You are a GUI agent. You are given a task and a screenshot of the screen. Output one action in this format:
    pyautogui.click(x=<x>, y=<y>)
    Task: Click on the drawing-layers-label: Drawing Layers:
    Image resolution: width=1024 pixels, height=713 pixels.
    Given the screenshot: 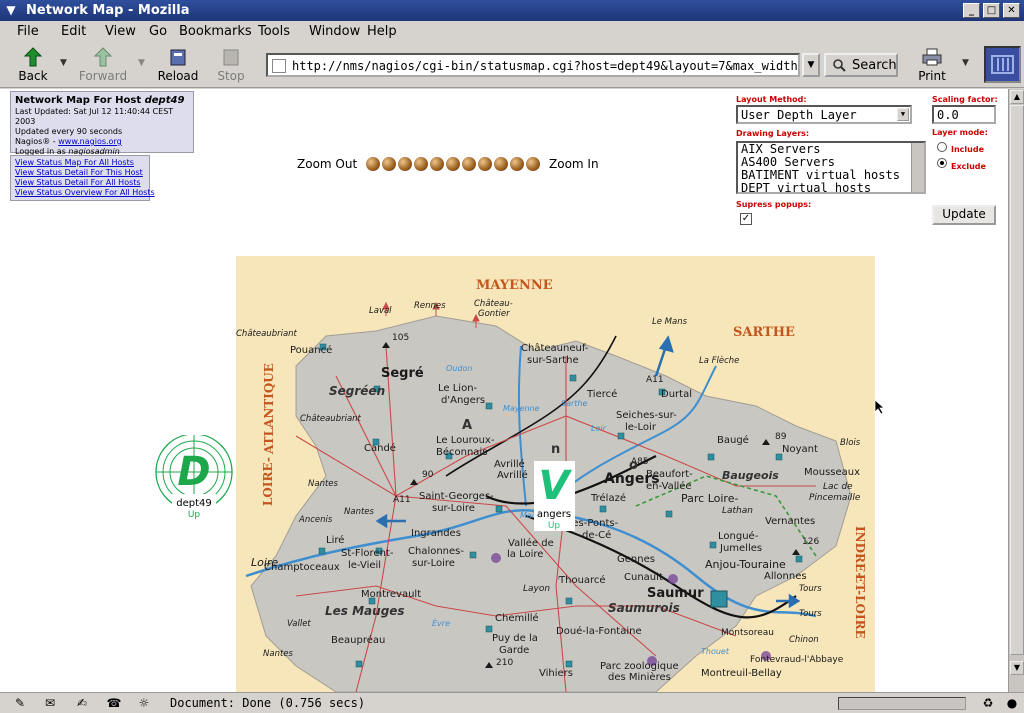 What is the action you would take?
    pyautogui.click(x=773, y=133)
    